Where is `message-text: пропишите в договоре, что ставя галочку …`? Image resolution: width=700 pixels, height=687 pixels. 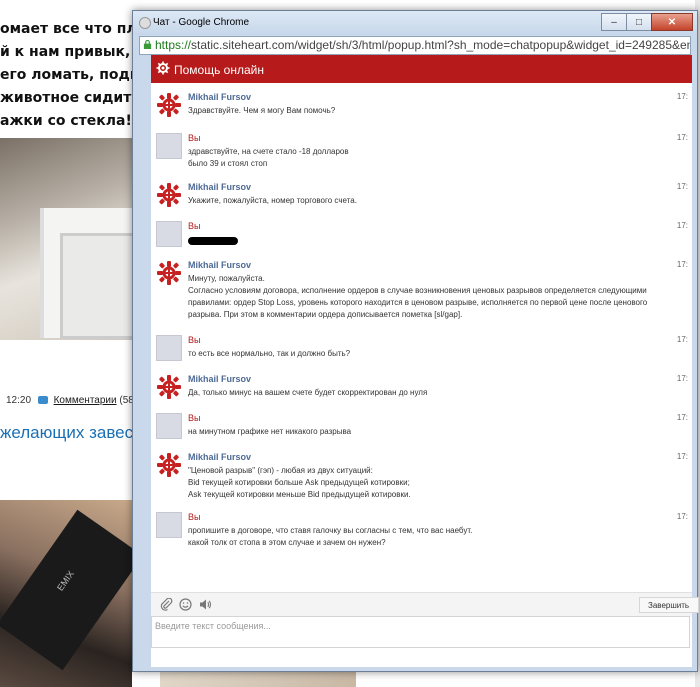 message-text: пропишите в договоре, что ставя галочку … is located at coordinates (433, 537).